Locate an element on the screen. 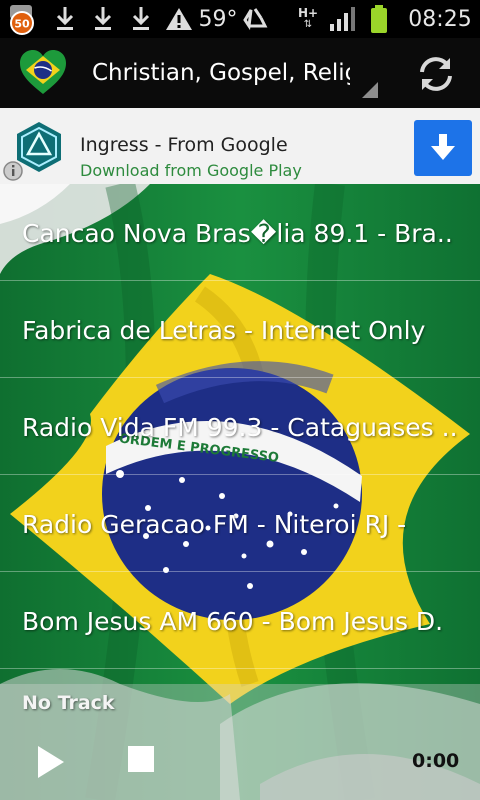 The height and width of the screenshot is (800, 480). brazil-heart-logo-icon is located at coordinates (43, 72).